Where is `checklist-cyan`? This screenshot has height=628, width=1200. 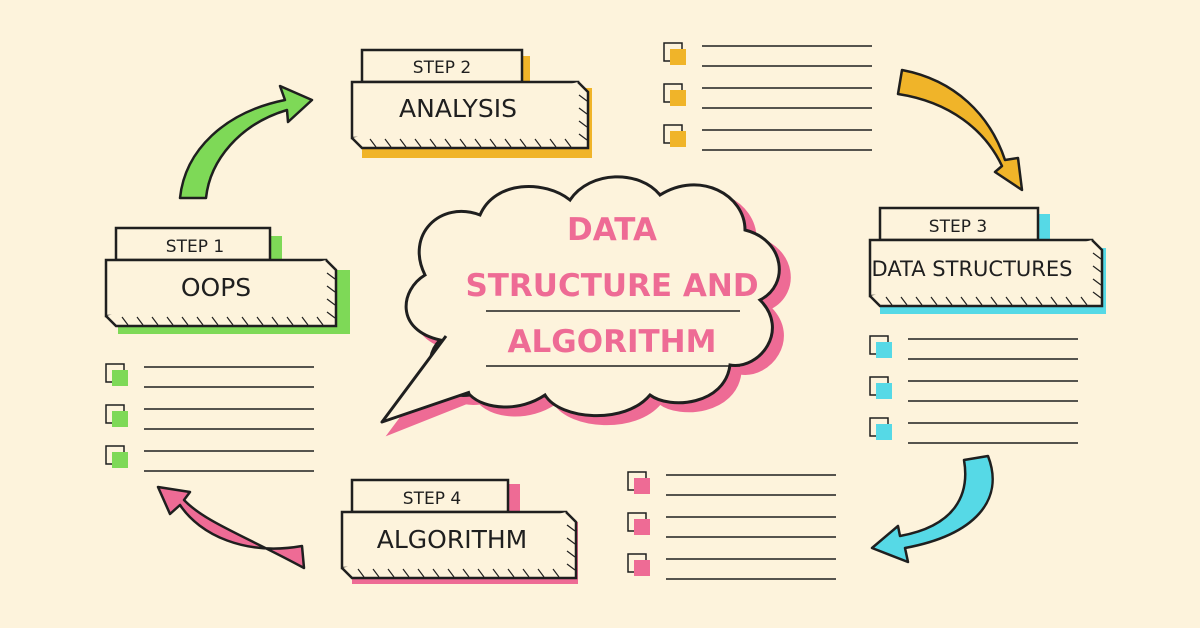
checklist-cyan is located at coordinates (973, 389).